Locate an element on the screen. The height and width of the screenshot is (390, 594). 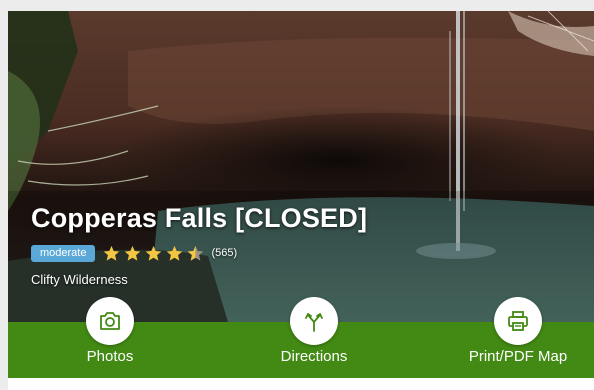
directions-circle is located at coordinates (314, 321).